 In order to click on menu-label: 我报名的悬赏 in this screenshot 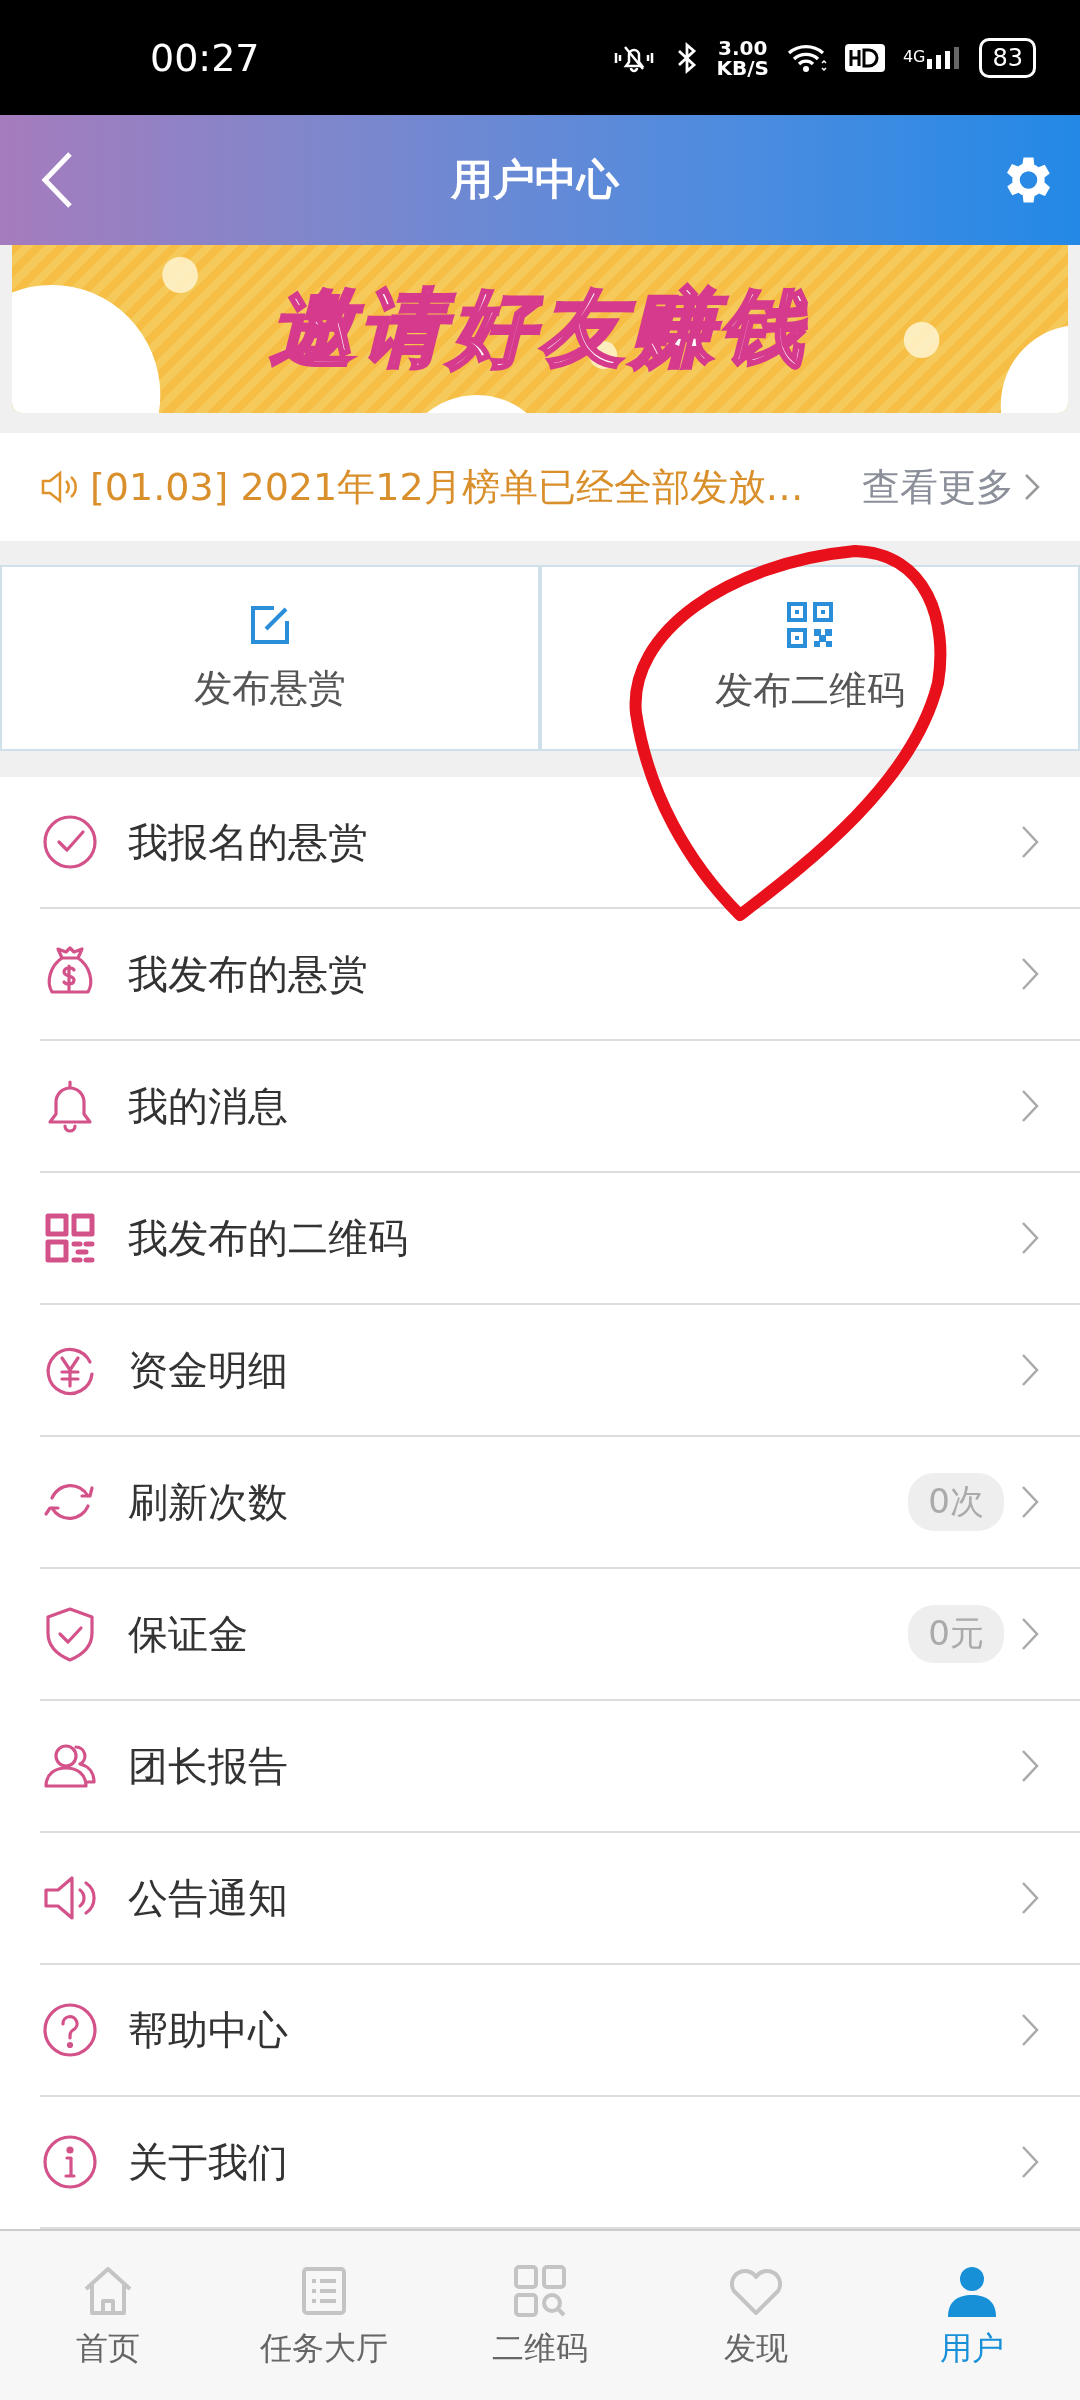, I will do `click(248, 842)`.